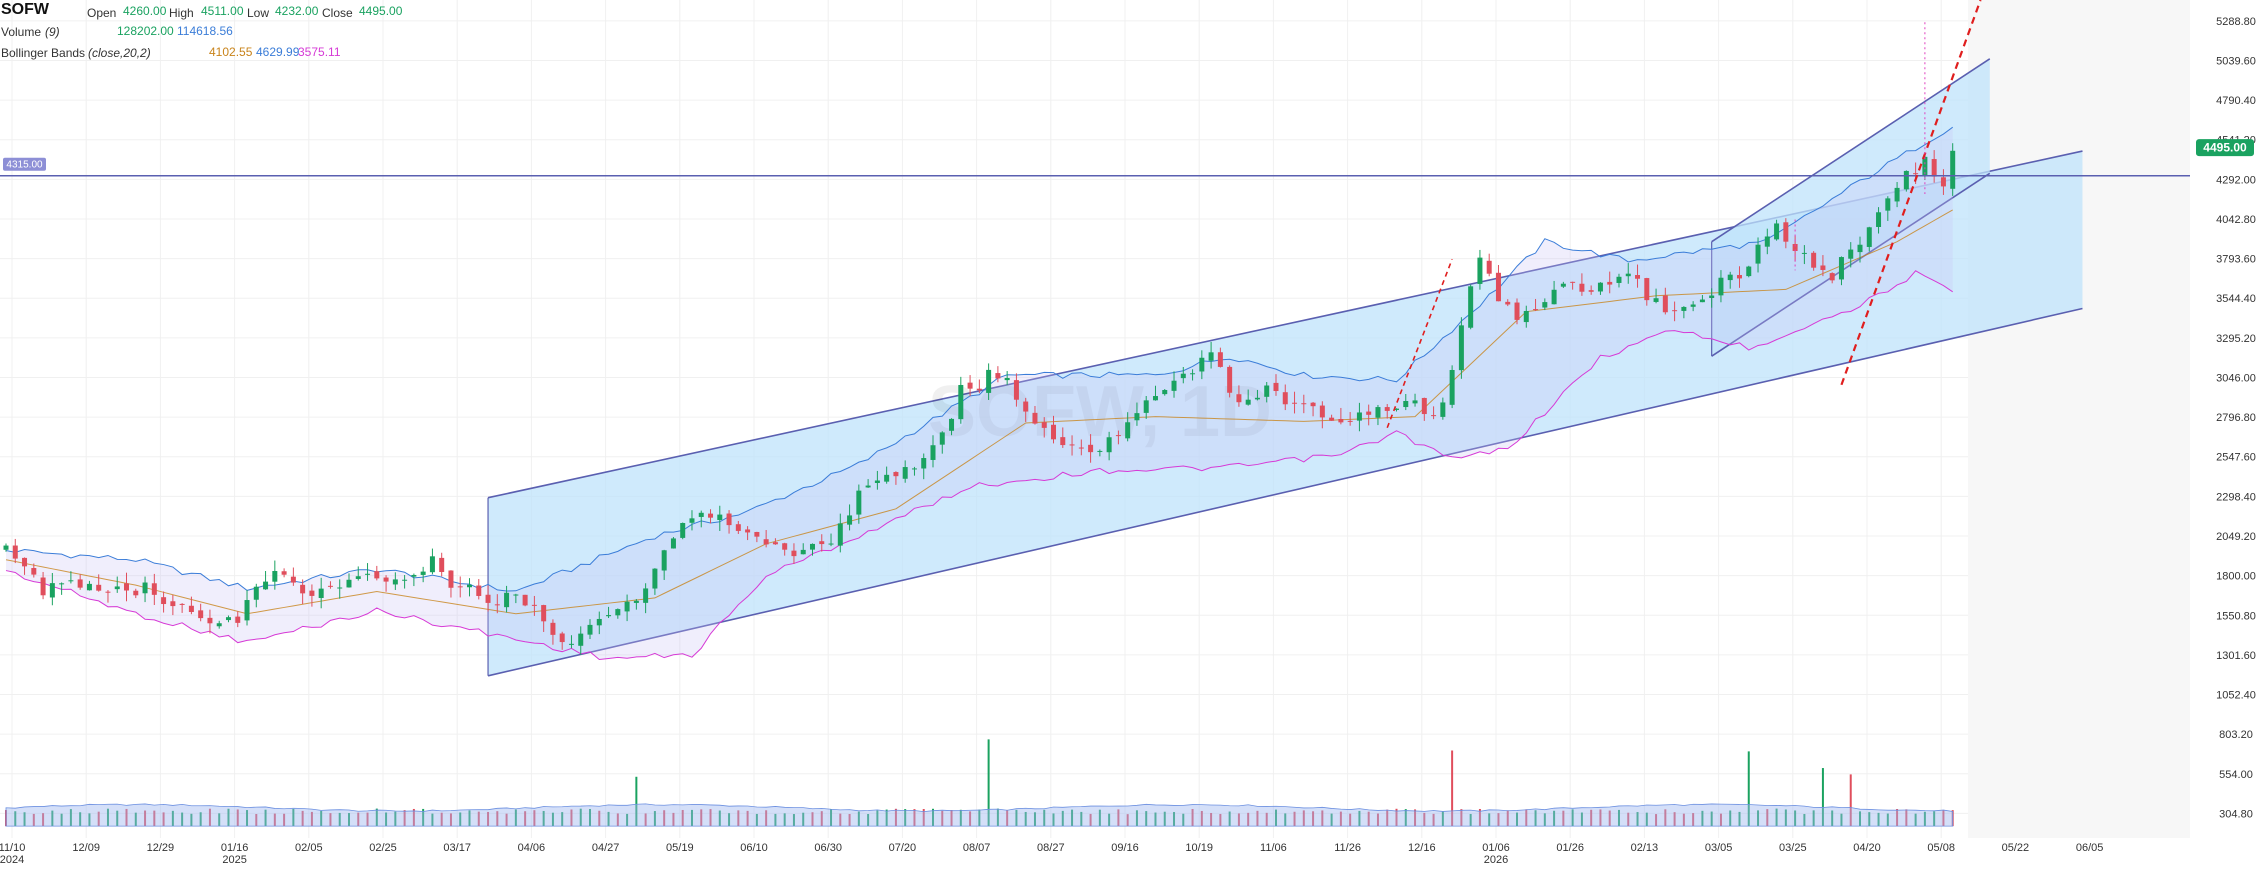 The height and width of the screenshot is (870, 2262). Describe the element at coordinates (43, 53) in the screenshot. I see `bb-label: Bollinger Bands` at that location.